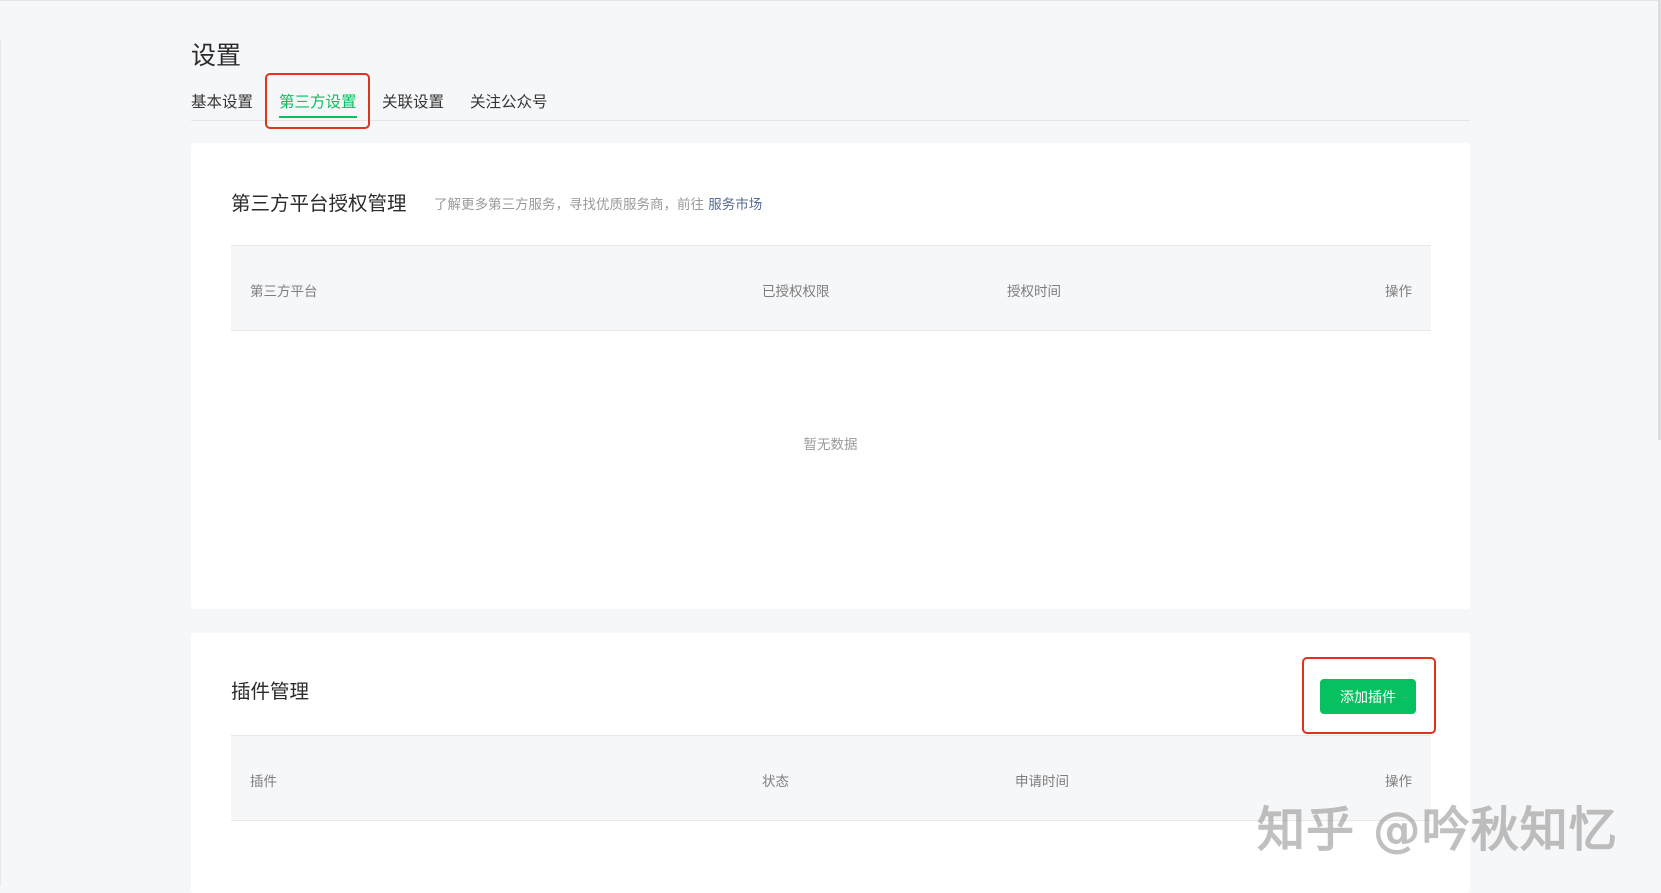 The image size is (1661, 893). What do you see at coordinates (1369, 695) in the screenshot?
I see `highlight-box-add-button` at bounding box center [1369, 695].